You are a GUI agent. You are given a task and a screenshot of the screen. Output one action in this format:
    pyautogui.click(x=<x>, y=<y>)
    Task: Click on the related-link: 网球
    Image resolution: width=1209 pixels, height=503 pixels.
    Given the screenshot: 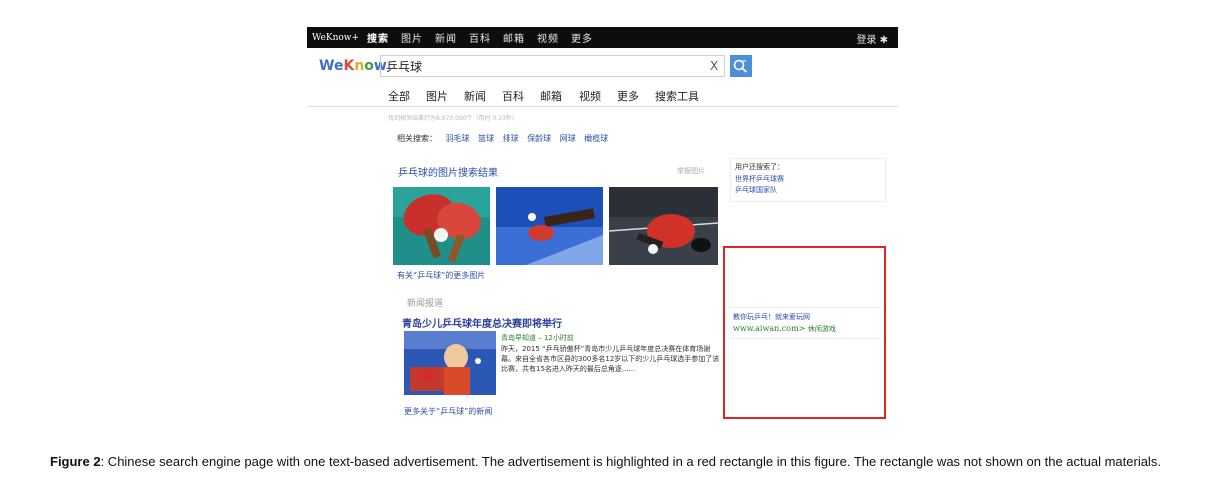 What is the action you would take?
    pyautogui.click(x=568, y=138)
    